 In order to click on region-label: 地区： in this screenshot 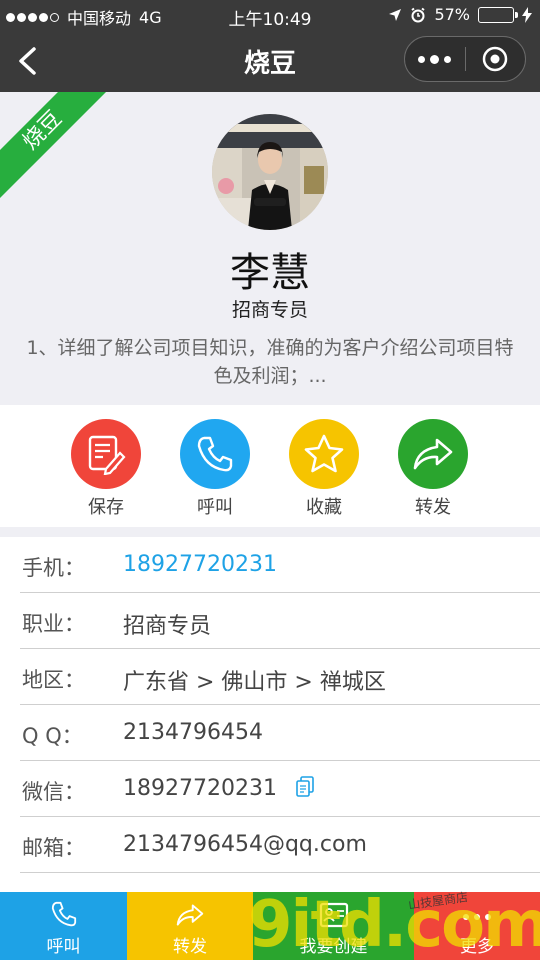, I will do `click(53, 680)`.